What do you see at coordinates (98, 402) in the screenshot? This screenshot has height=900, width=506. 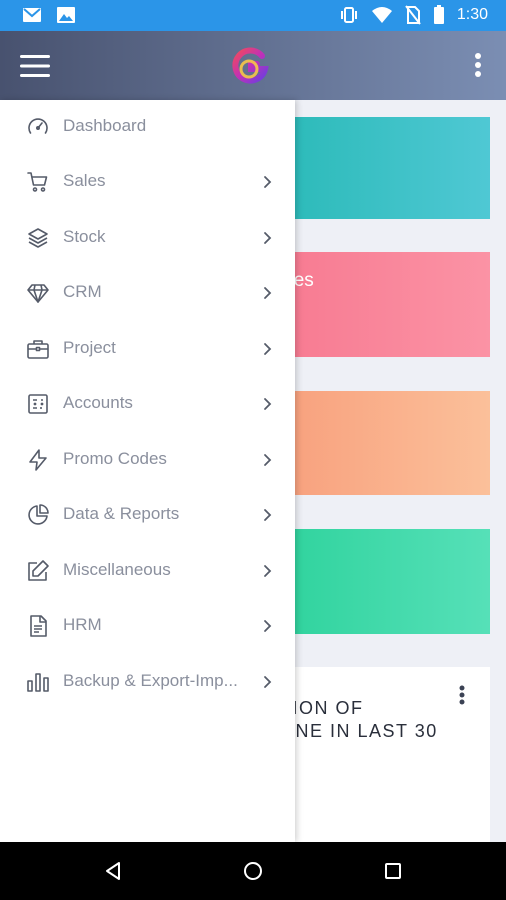 I see `menu-item-label: Accounts` at bounding box center [98, 402].